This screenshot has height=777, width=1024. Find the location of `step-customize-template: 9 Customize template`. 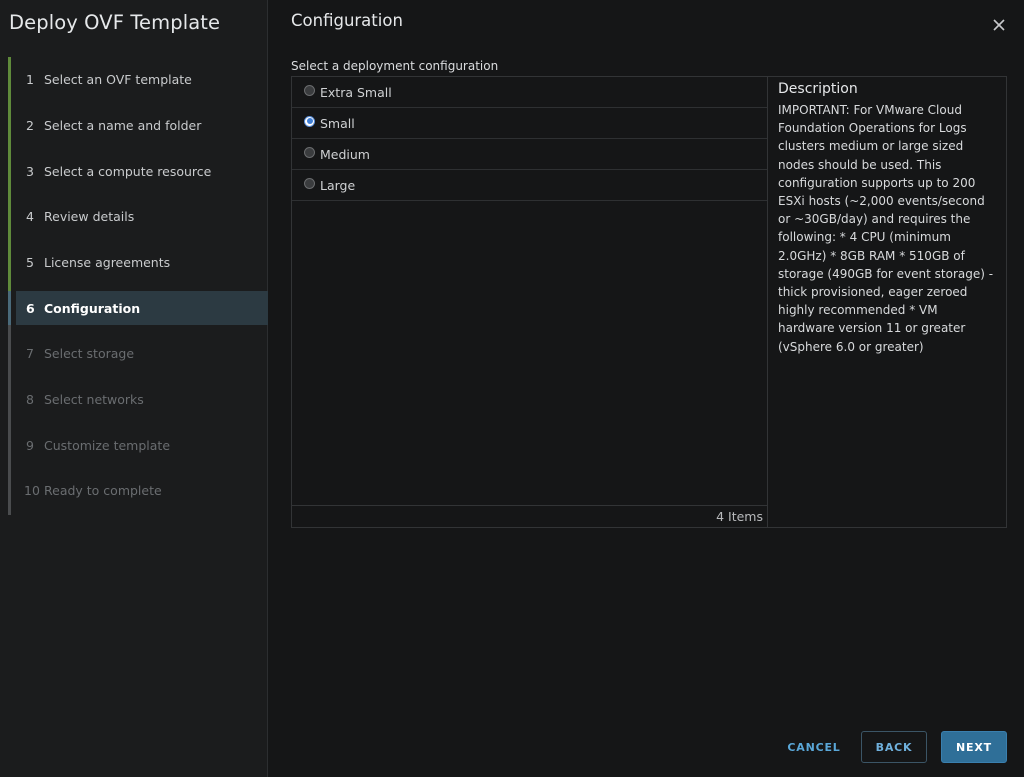

step-customize-template: 9 Customize template is located at coordinates (142, 445).